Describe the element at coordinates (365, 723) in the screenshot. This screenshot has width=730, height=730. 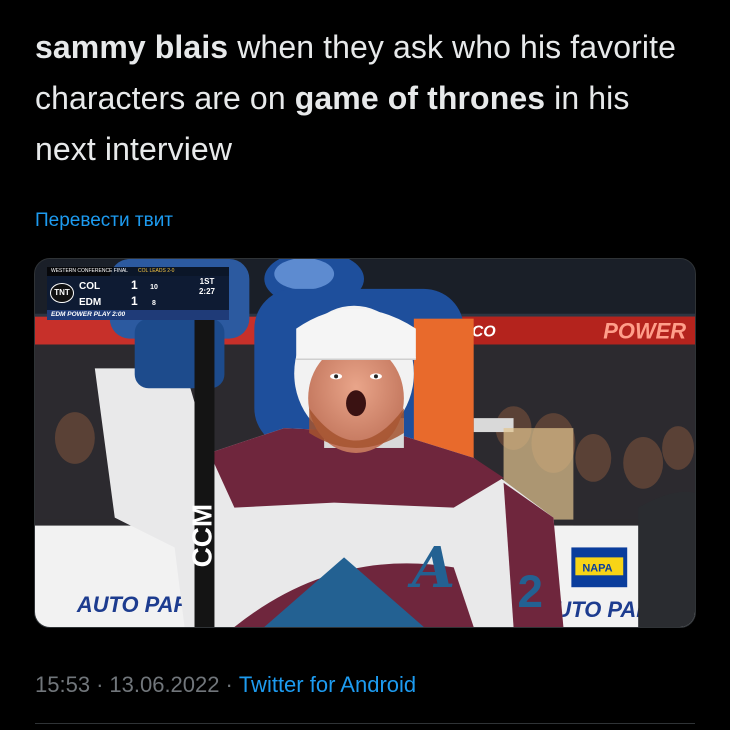
I see `divider` at that location.